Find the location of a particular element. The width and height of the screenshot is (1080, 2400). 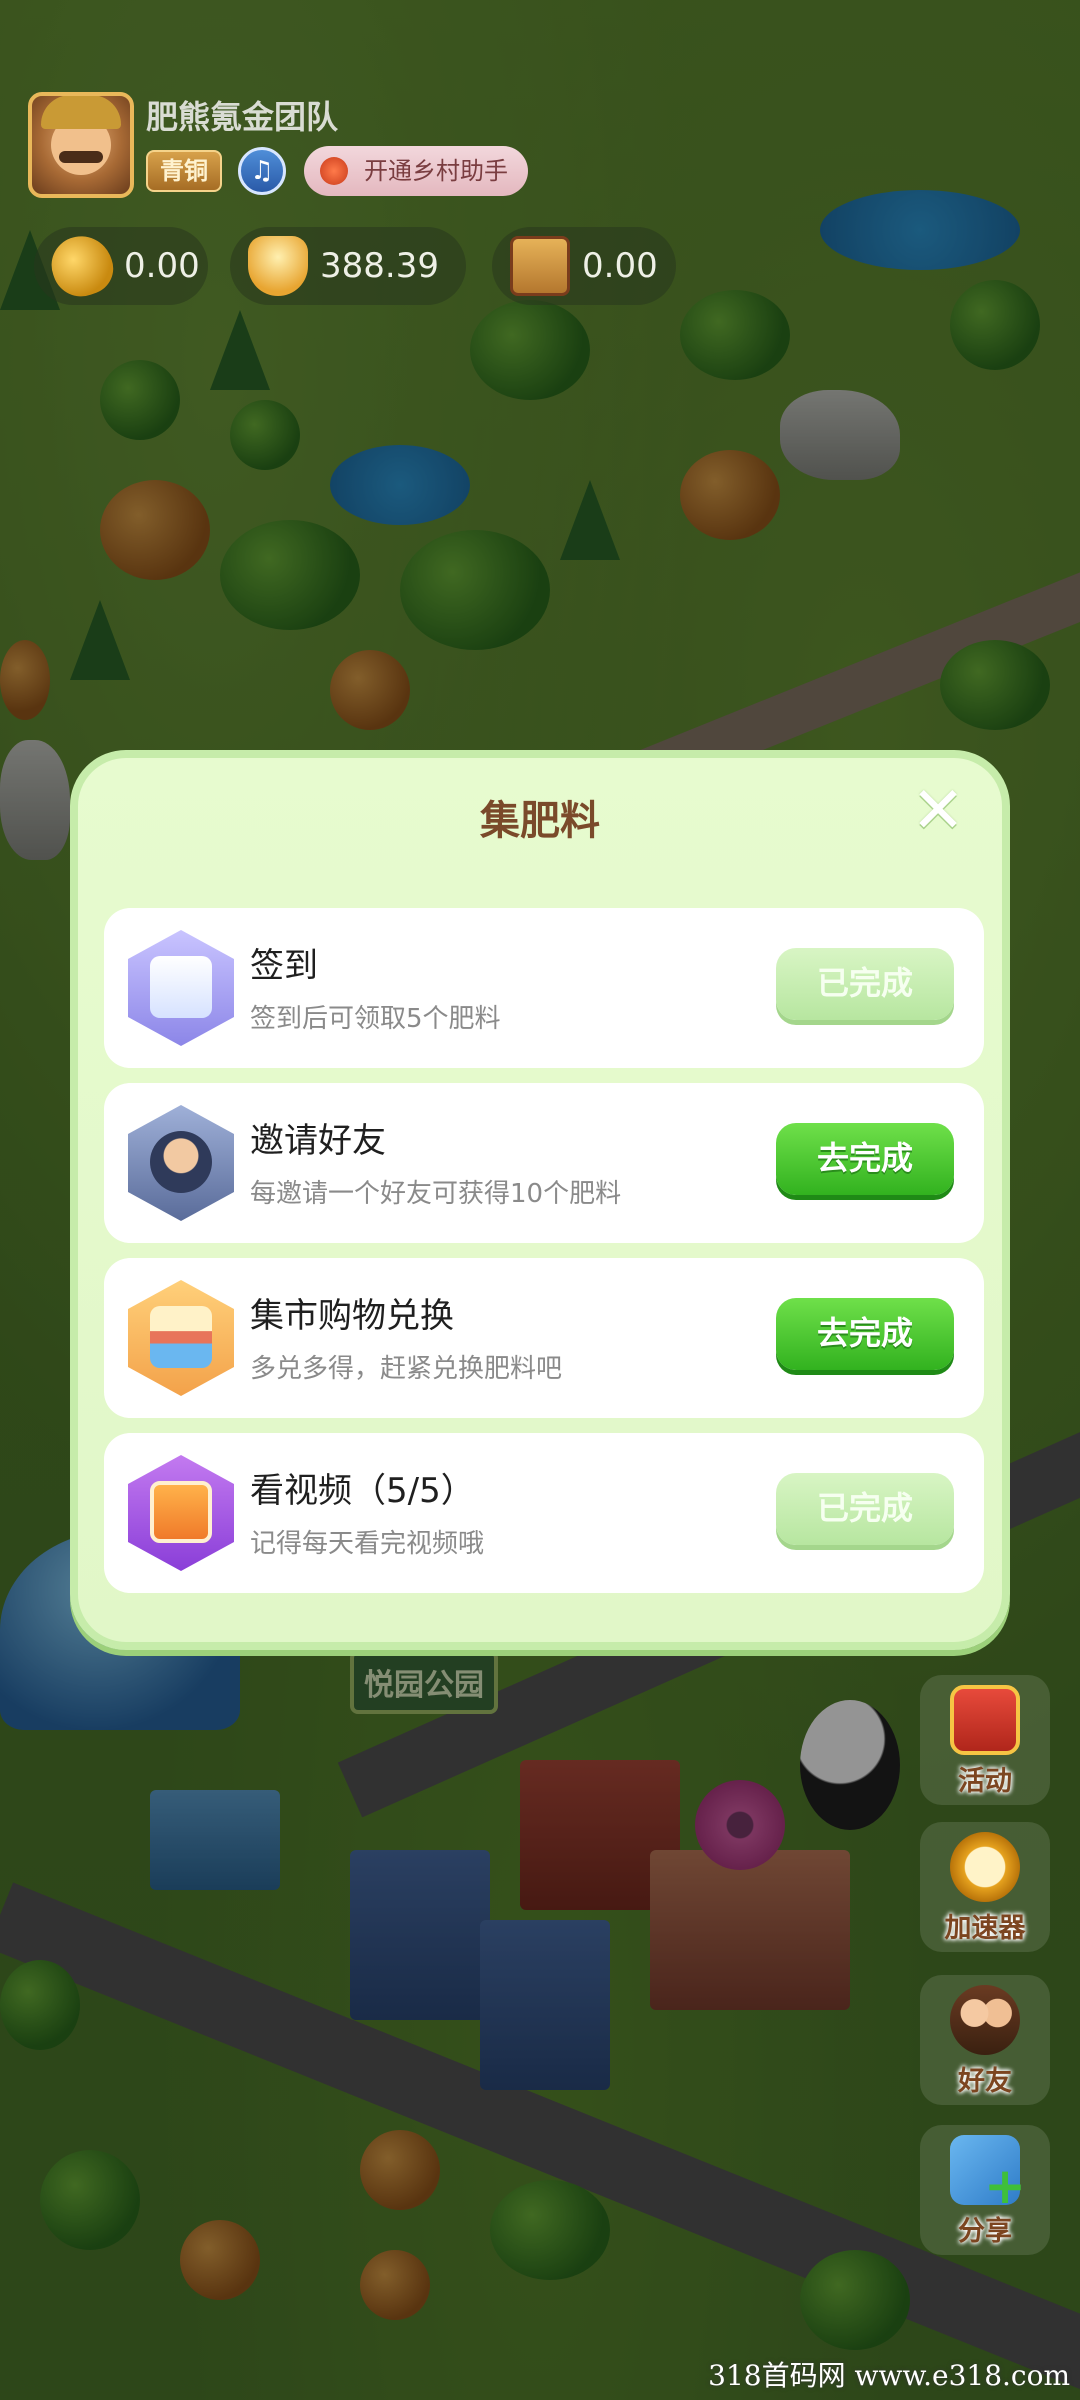

fertilizer-bag-icon is located at coordinates (540, 266).